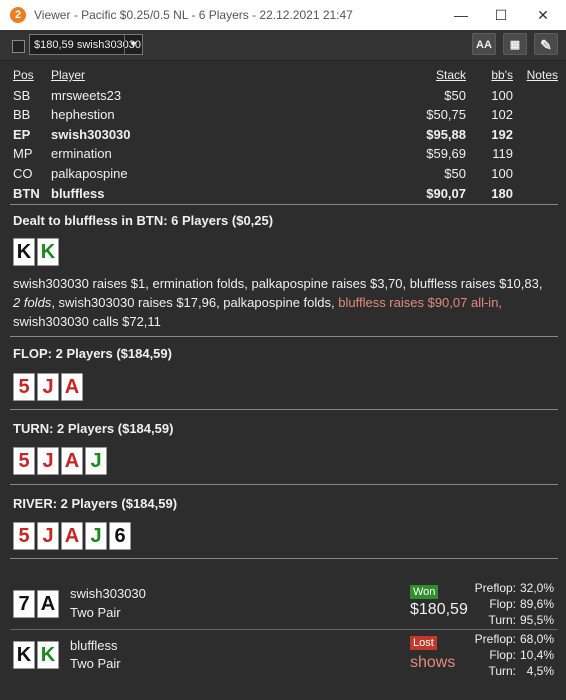 The width and height of the screenshot is (566, 700). Describe the element at coordinates (83, 115) in the screenshot. I see `row-player: hephestion` at that location.